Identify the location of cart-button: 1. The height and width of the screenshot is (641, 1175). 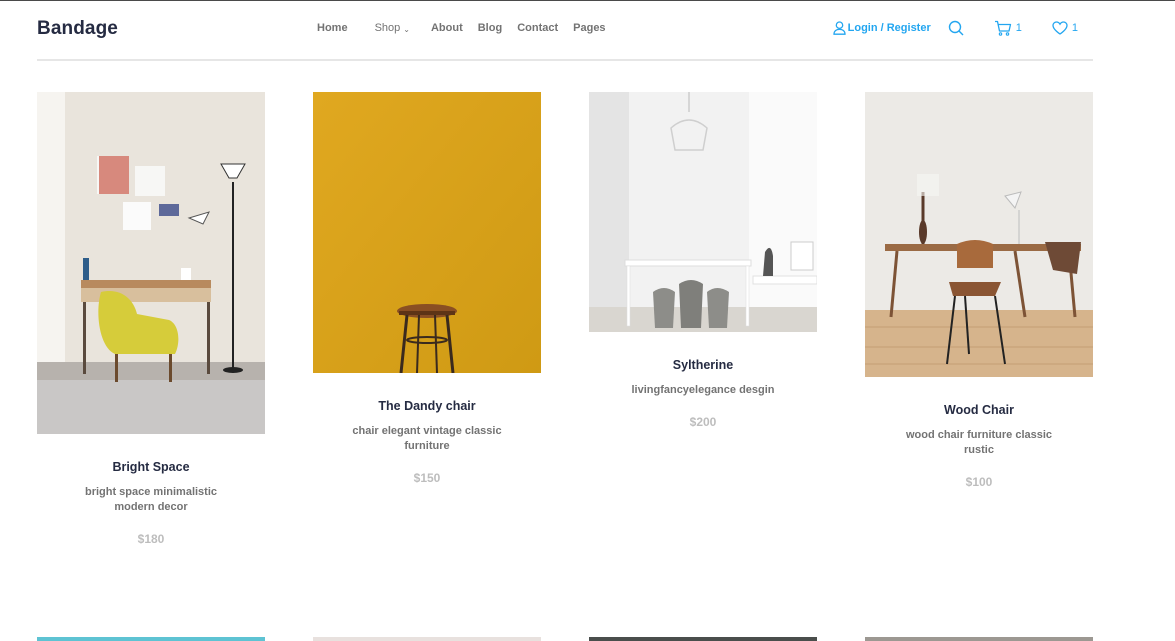
(1008, 28).